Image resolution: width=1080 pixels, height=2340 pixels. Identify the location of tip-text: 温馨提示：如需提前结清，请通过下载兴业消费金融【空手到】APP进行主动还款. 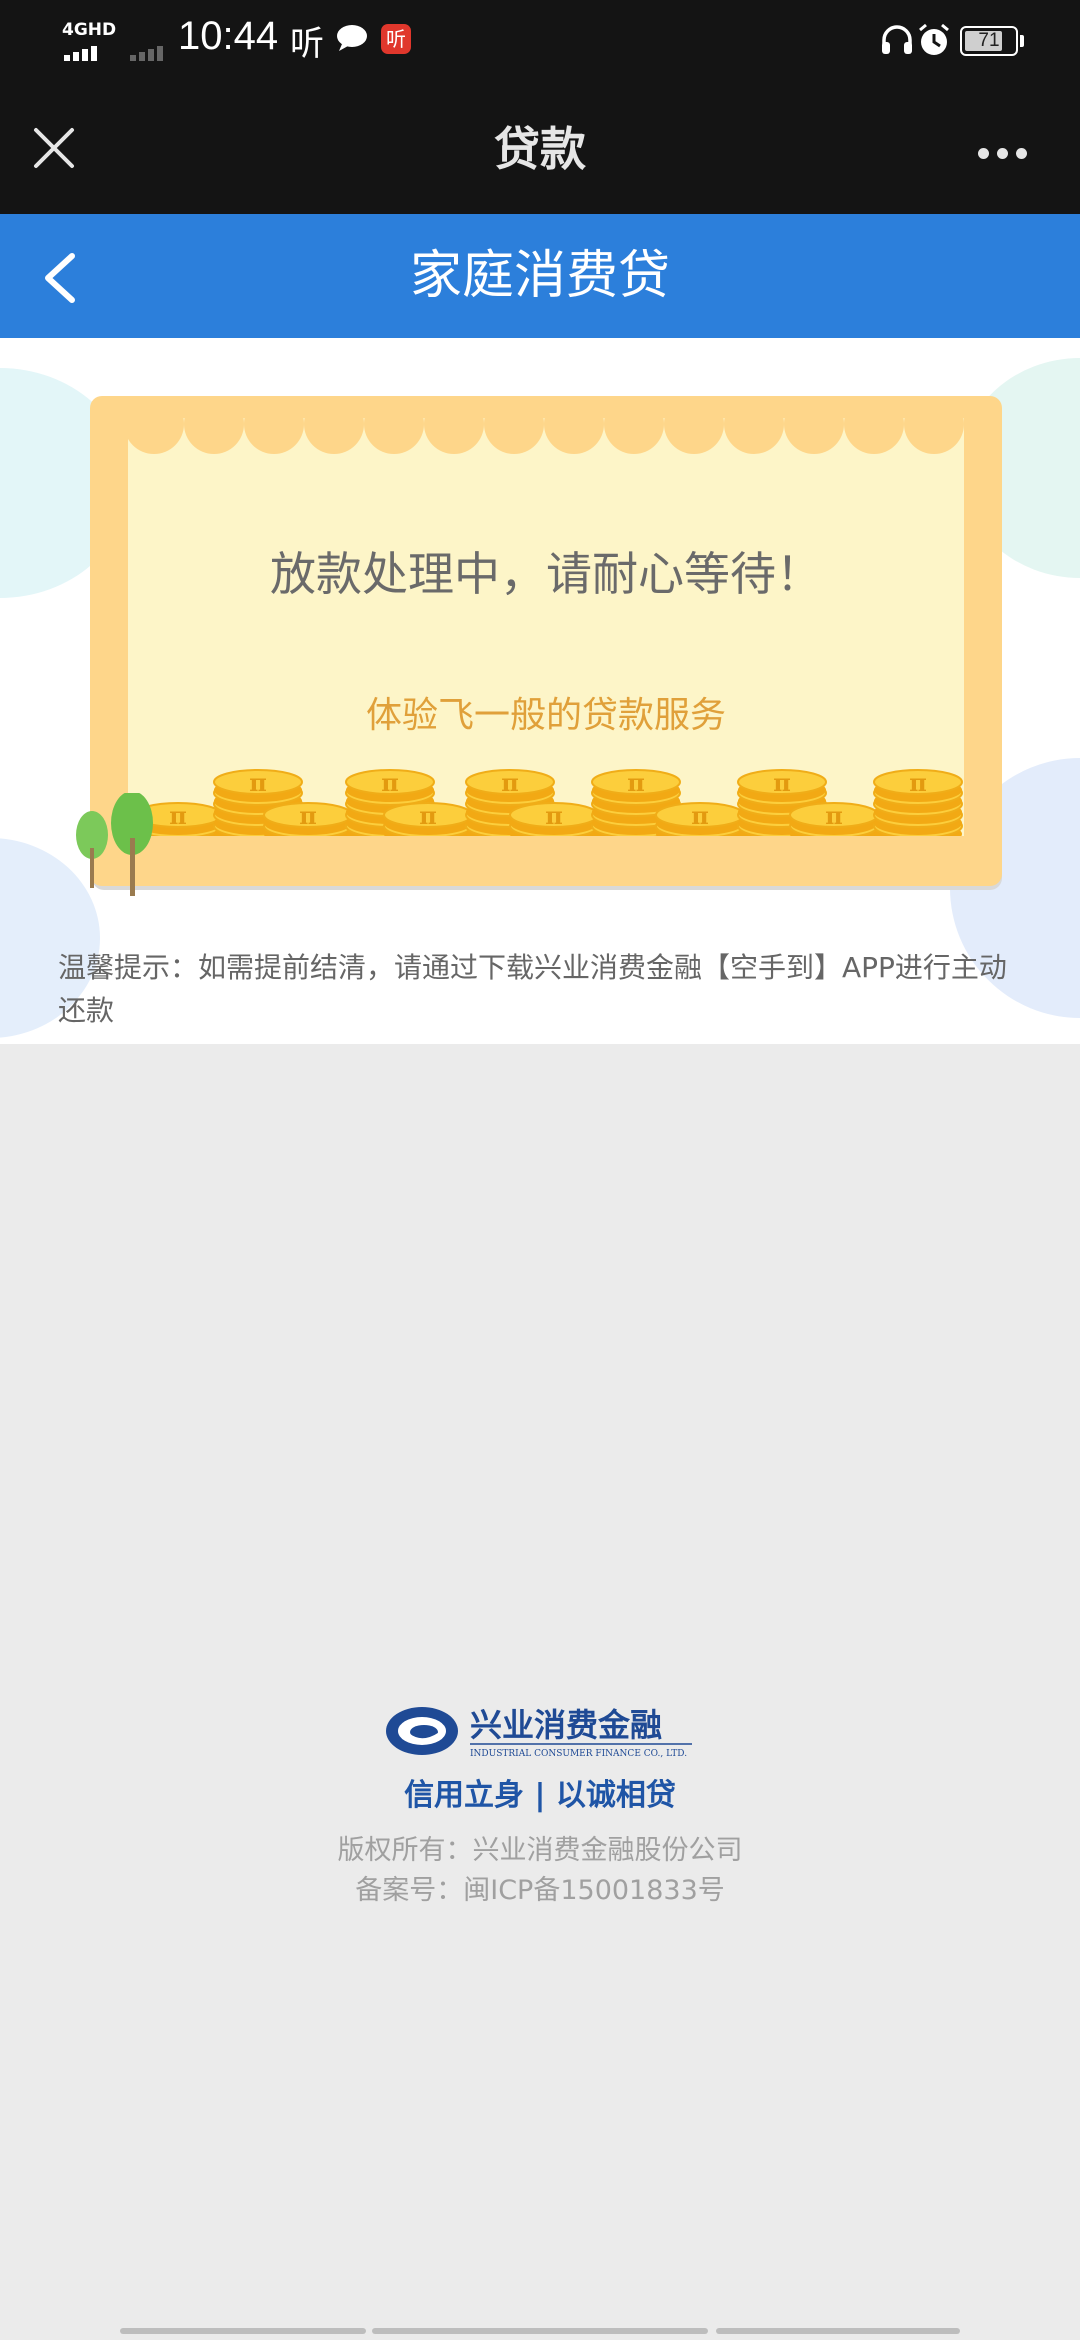
(532, 989).